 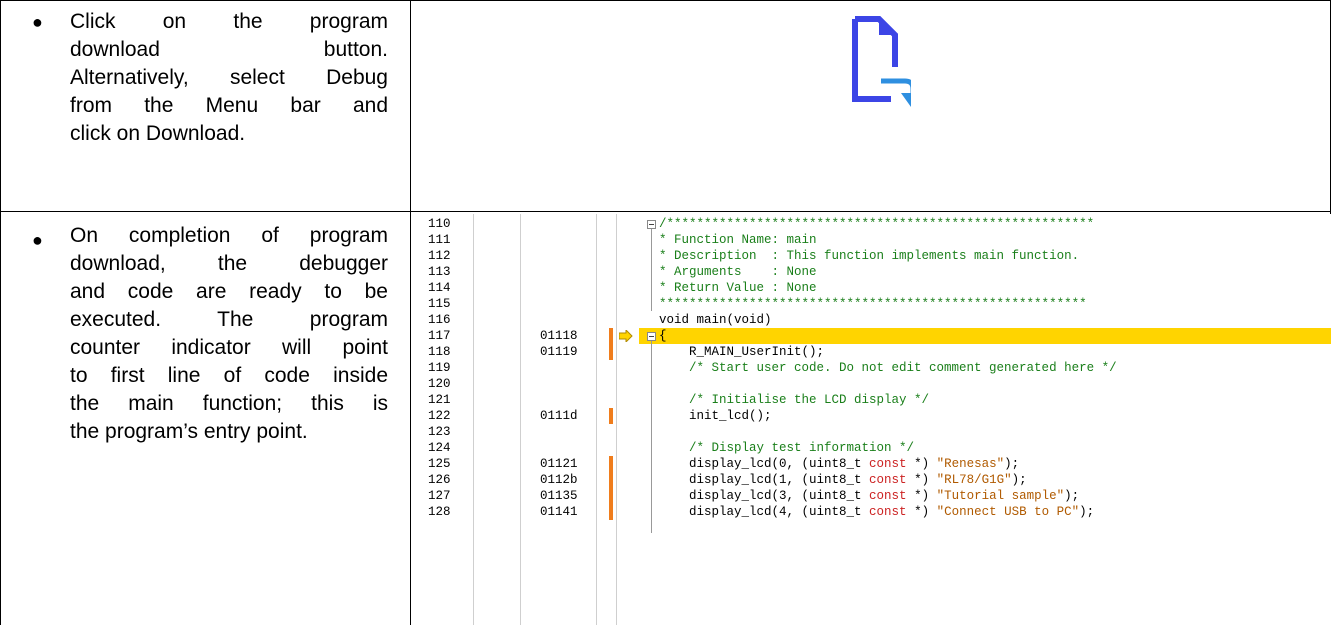 What do you see at coordinates (229, 319) in the screenshot?
I see `instruction-line: executed. The program` at bounding box center [229, 319].